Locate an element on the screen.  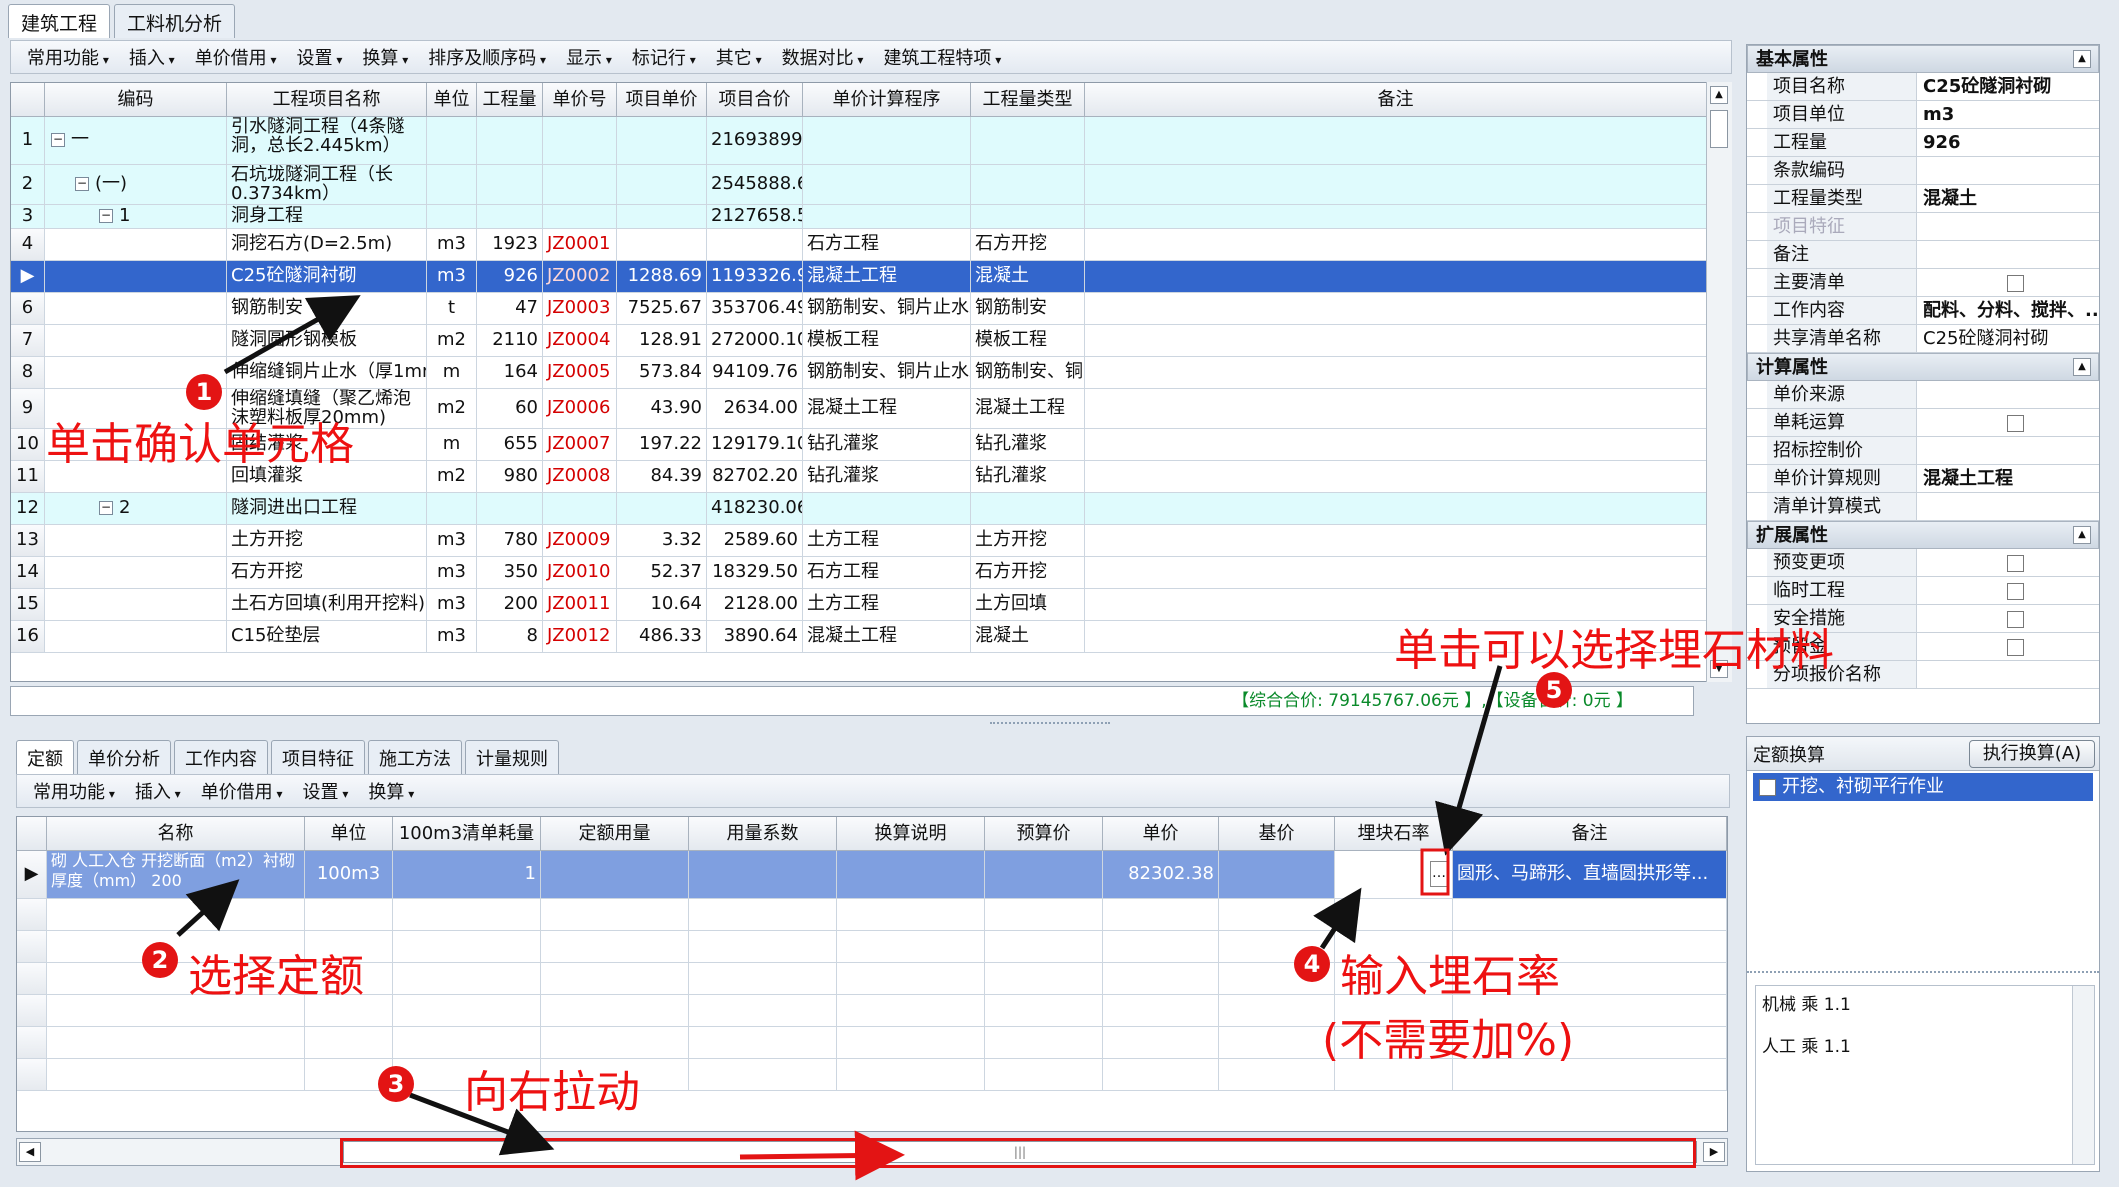
badge-4: 4 is located at coordinates (1312, 964).